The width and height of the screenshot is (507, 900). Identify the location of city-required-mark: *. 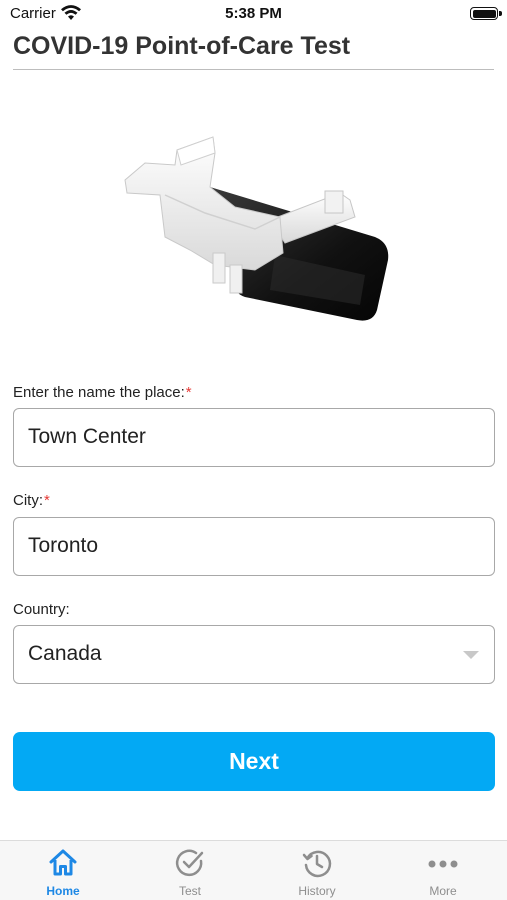
(47, 500).